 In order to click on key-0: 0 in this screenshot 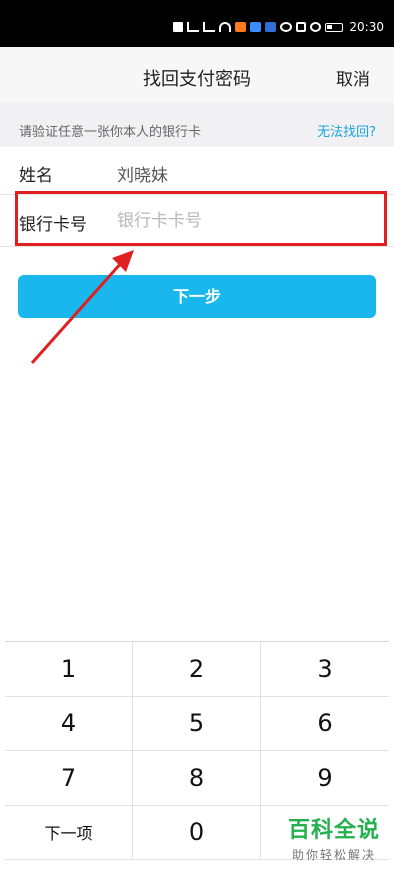, I will do `click(197, 832)`.